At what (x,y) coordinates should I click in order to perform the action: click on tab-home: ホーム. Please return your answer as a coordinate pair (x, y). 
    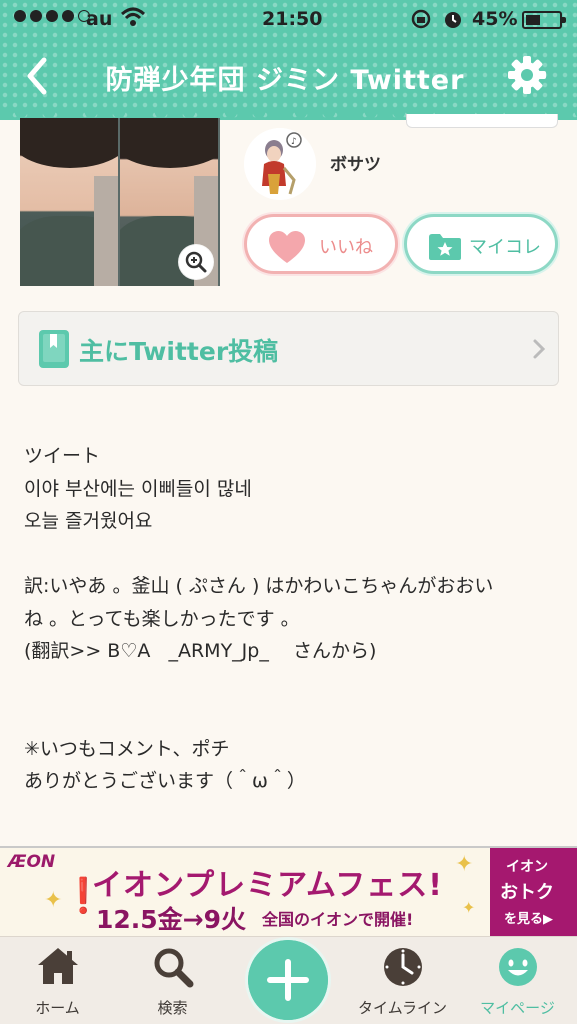
    Looking at the image, I should click on (57, 980).